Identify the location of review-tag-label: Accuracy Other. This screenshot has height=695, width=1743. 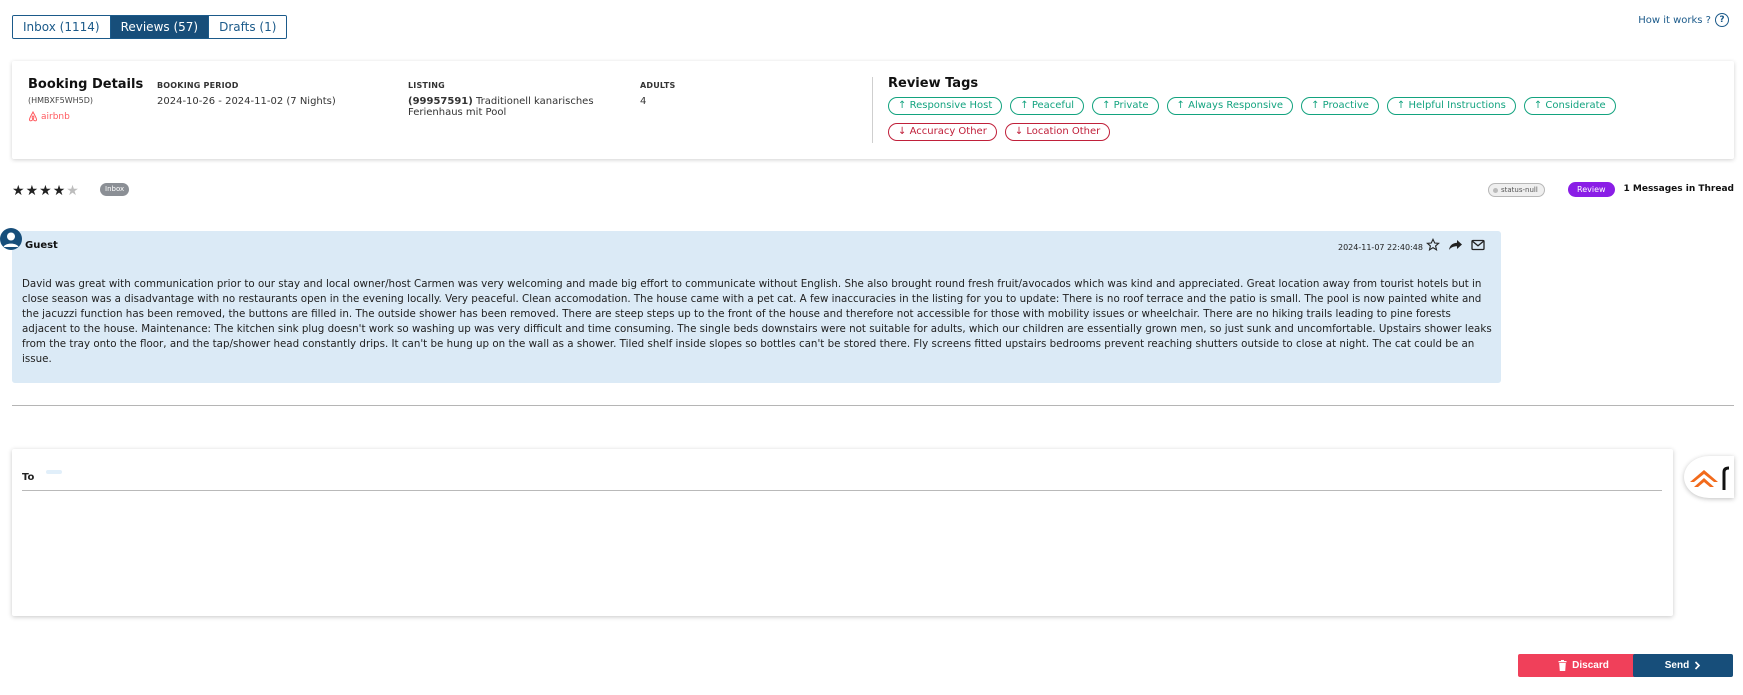
(948, 131).